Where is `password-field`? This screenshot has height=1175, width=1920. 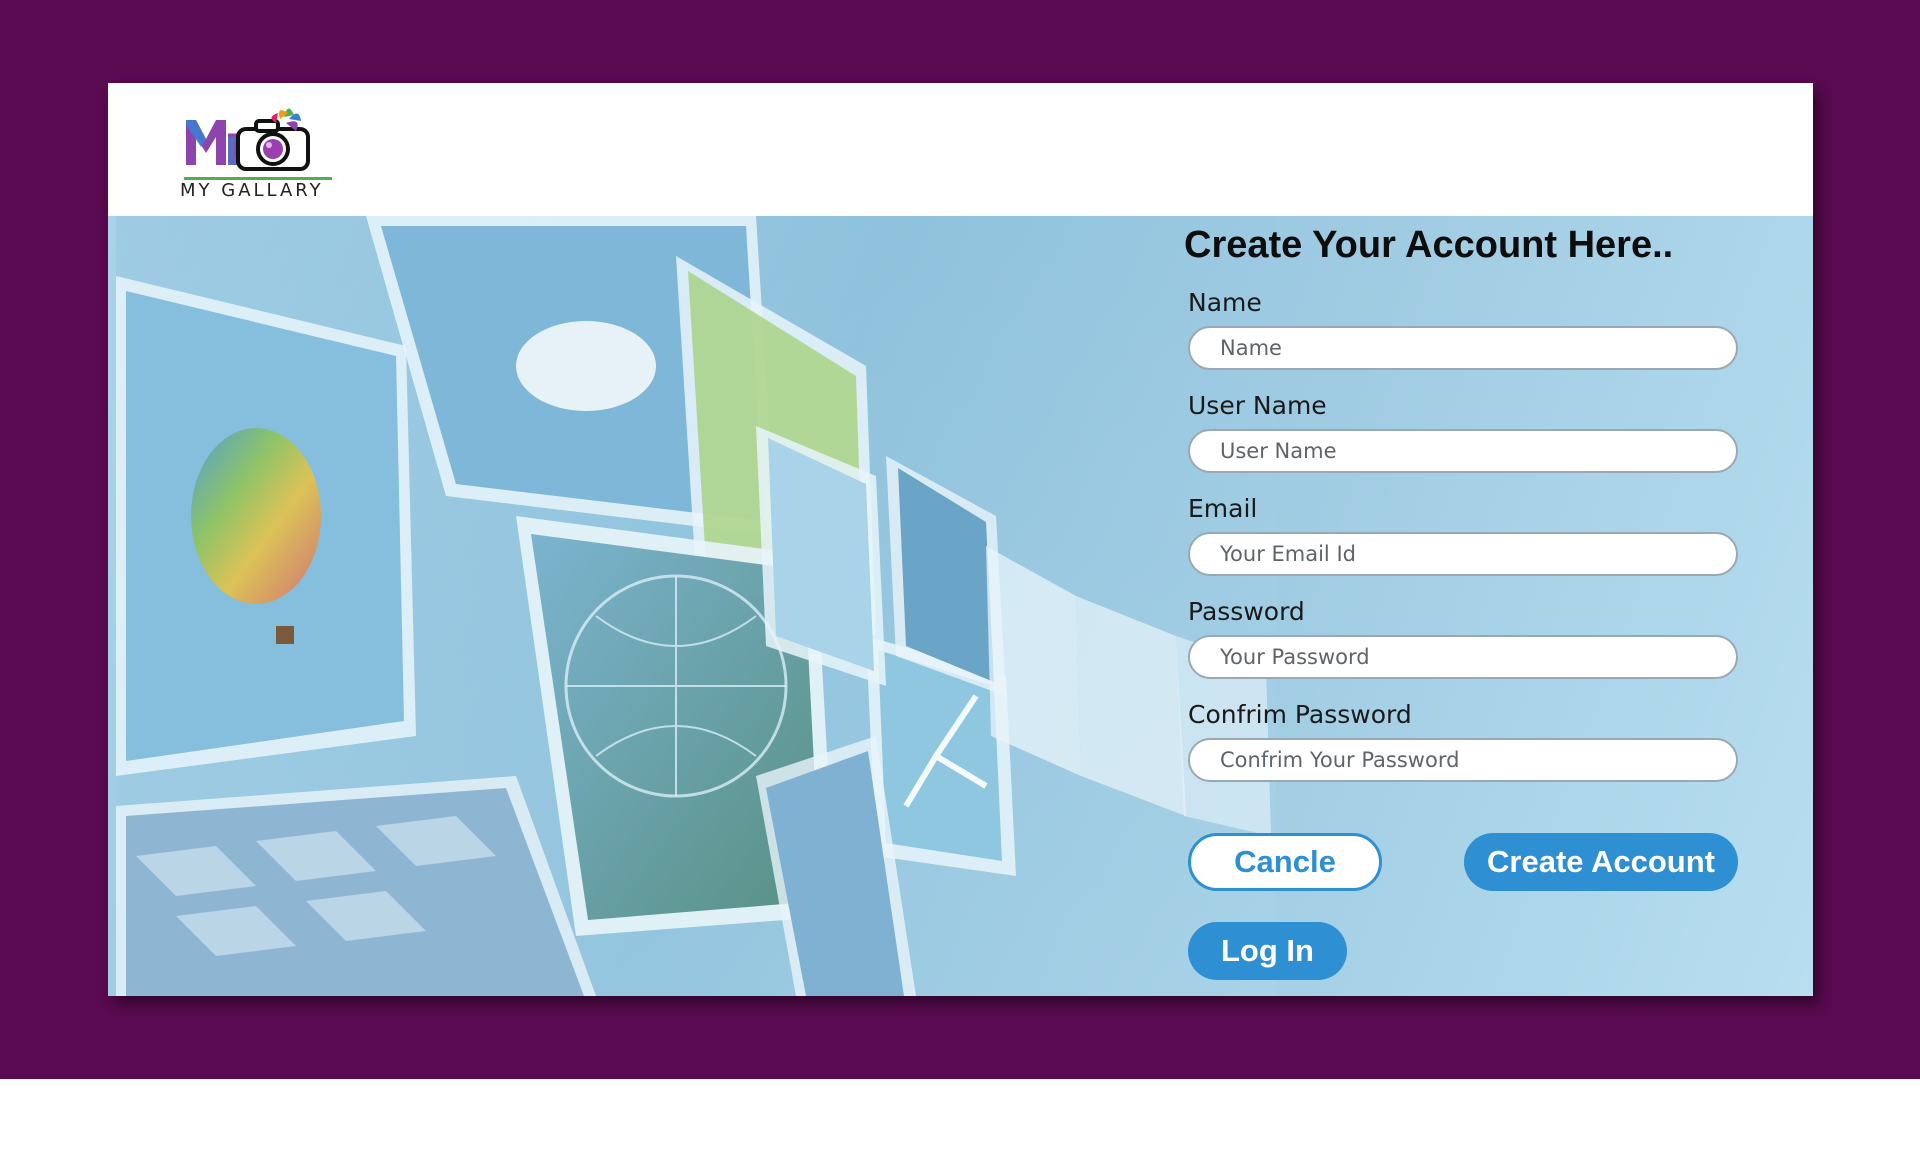
password-field is located at coordinates (1463, 657).